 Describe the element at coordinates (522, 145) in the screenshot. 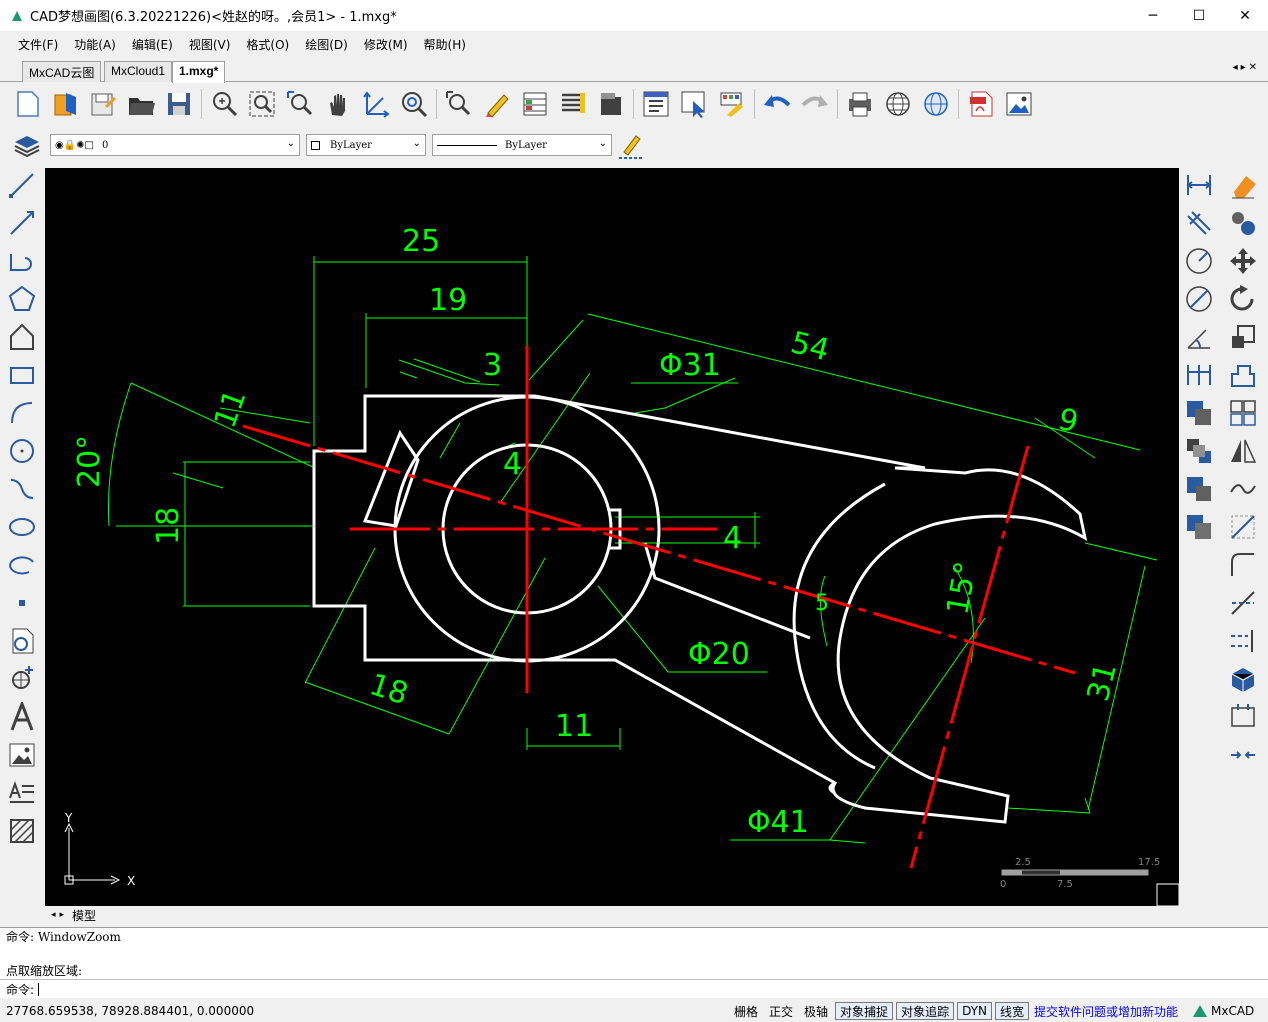

I see `linetype-dropdown: ByLayer ⌄` at that location.